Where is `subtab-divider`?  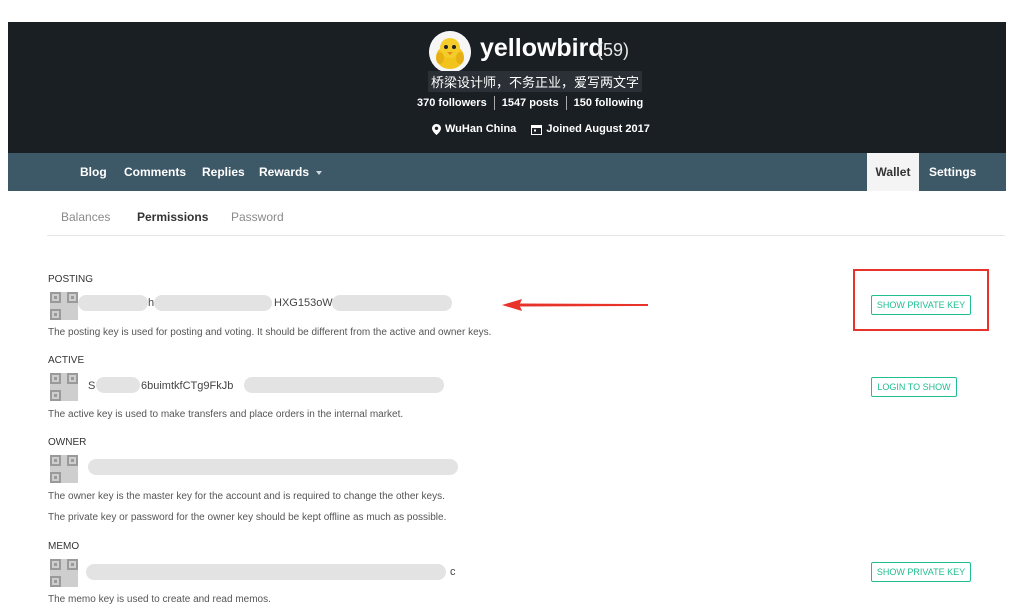
subtab-divider is located at coordinates (526, 235).